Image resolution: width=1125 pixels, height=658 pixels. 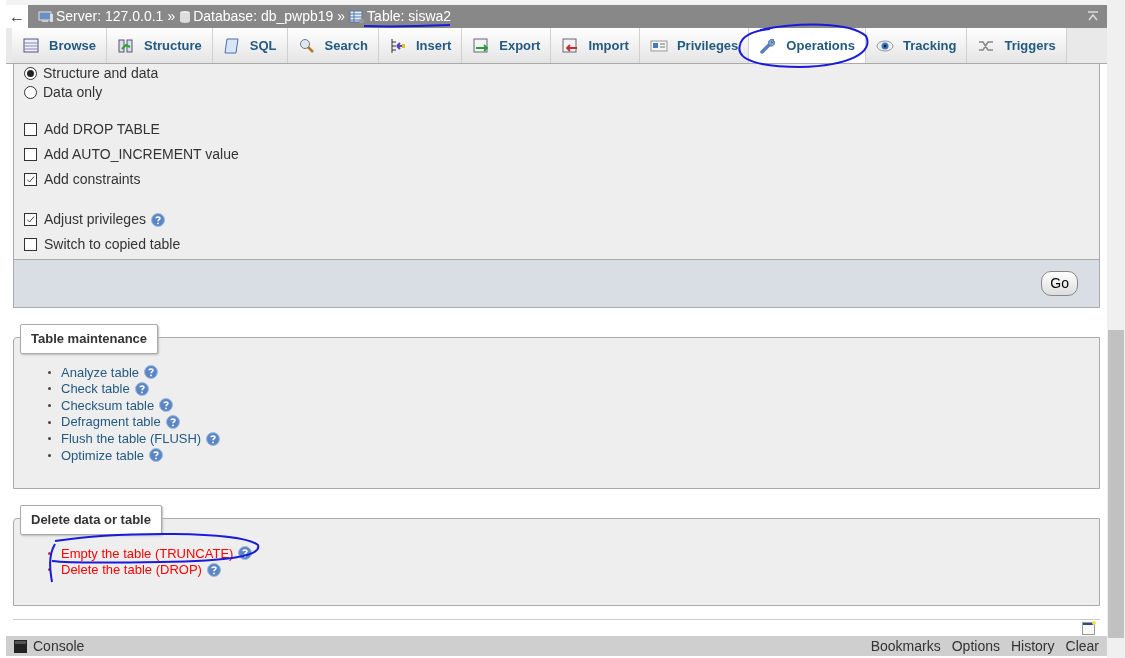 What do you see at coordinates (159, 45) in the screenshot?
I see `tab: Structure` at bounding box center [159, 45].